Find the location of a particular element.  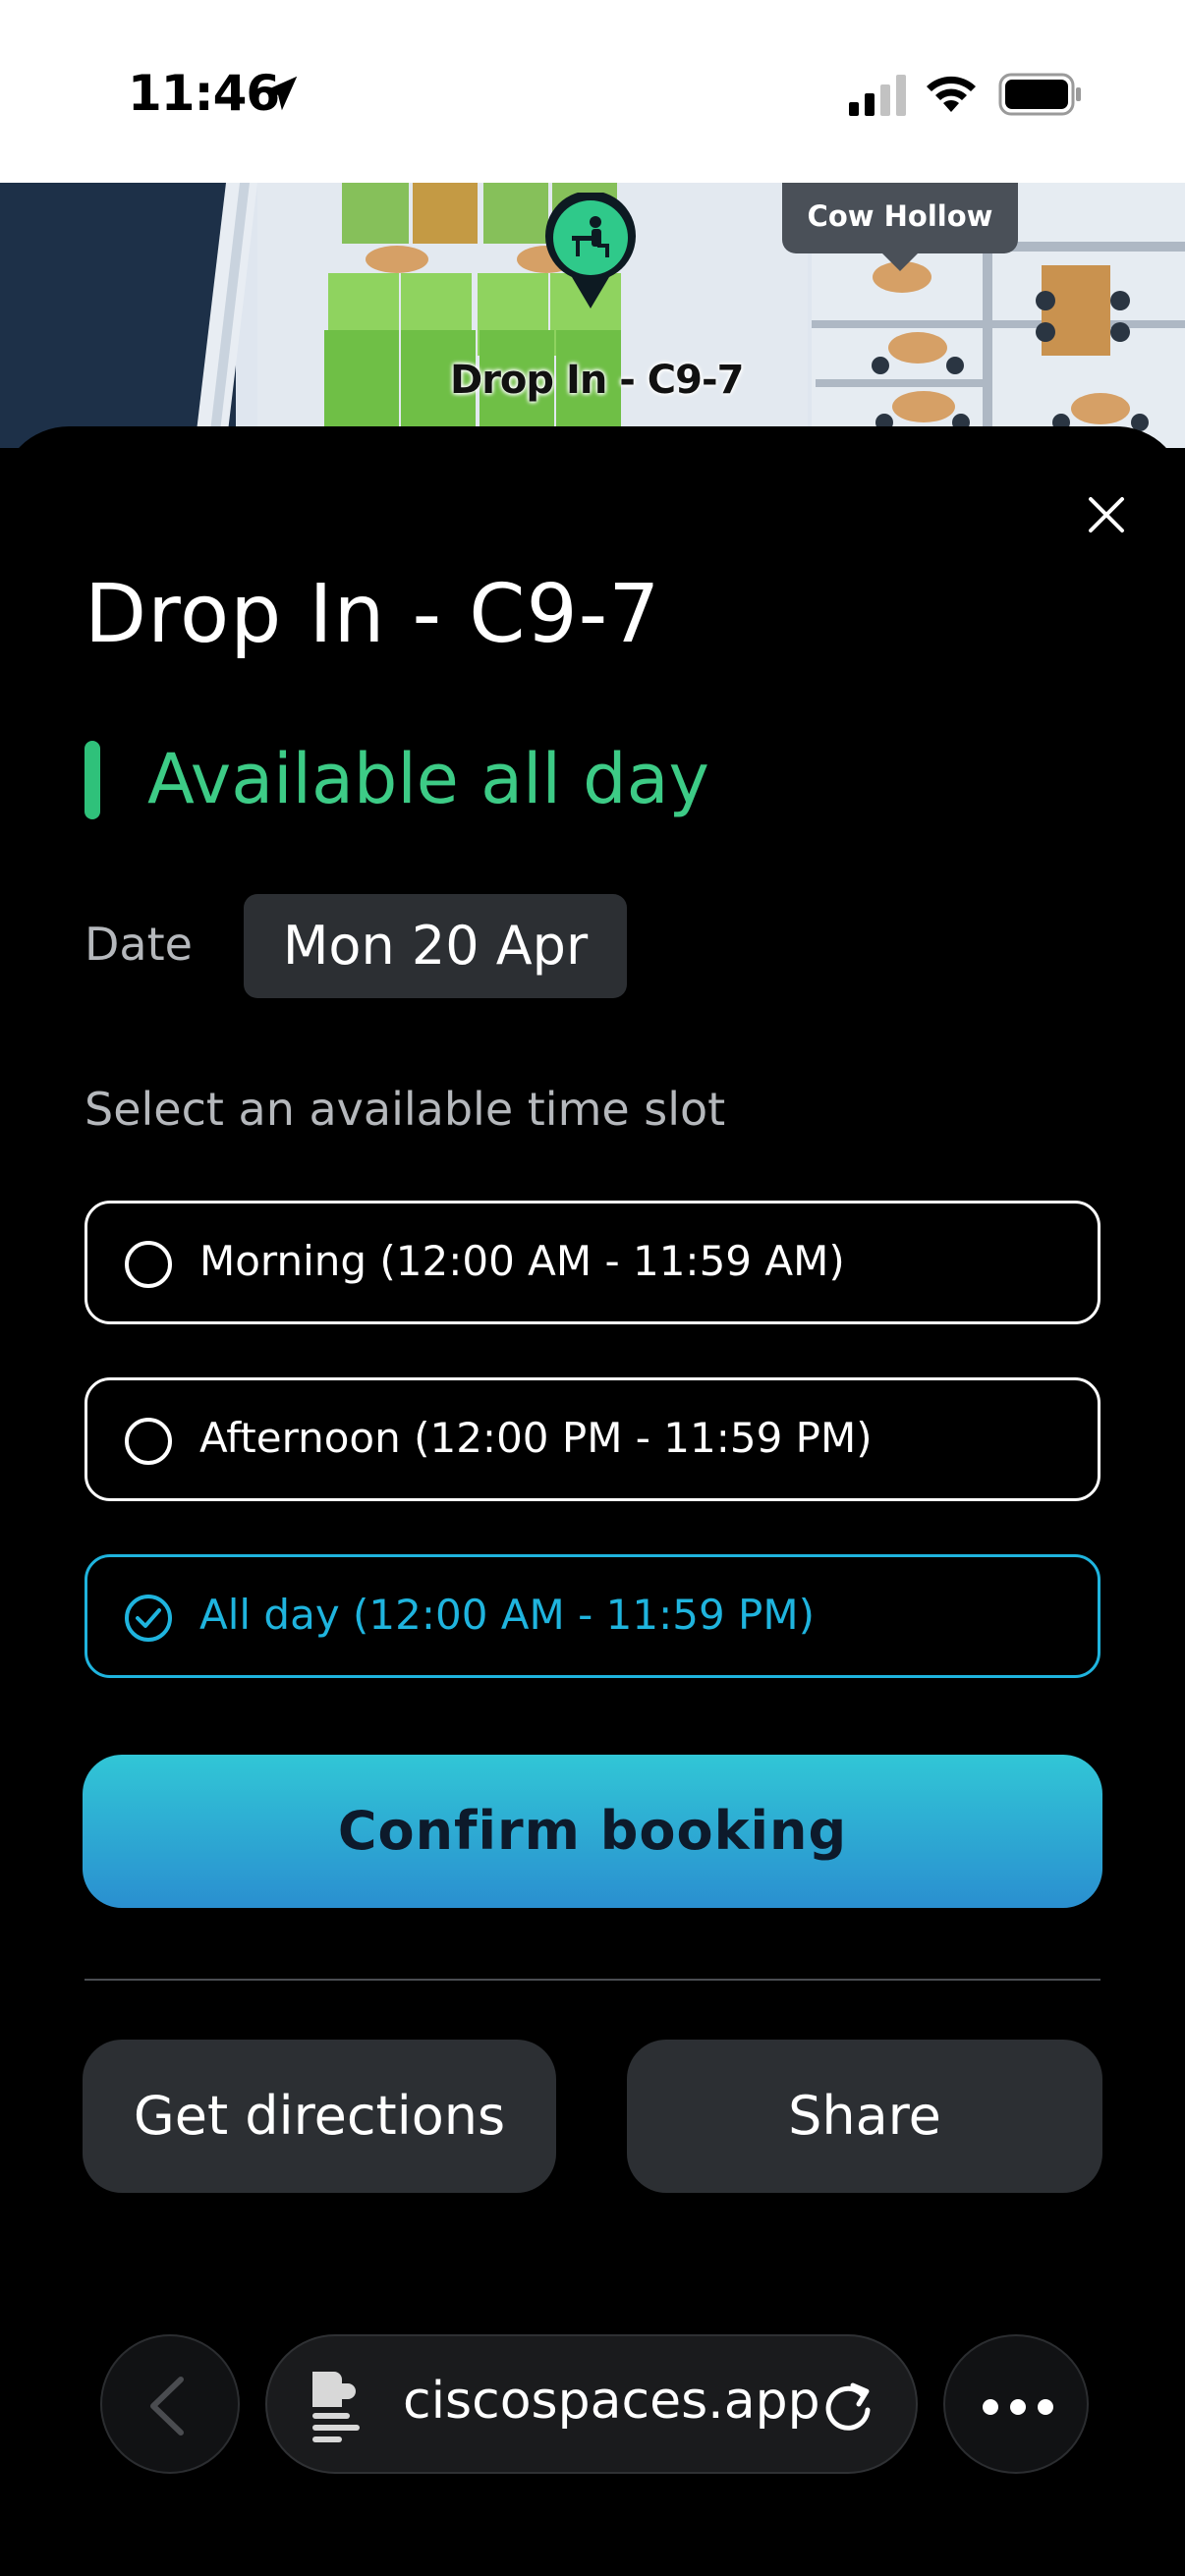

availability-indicator is located at coordinates (92, 780).